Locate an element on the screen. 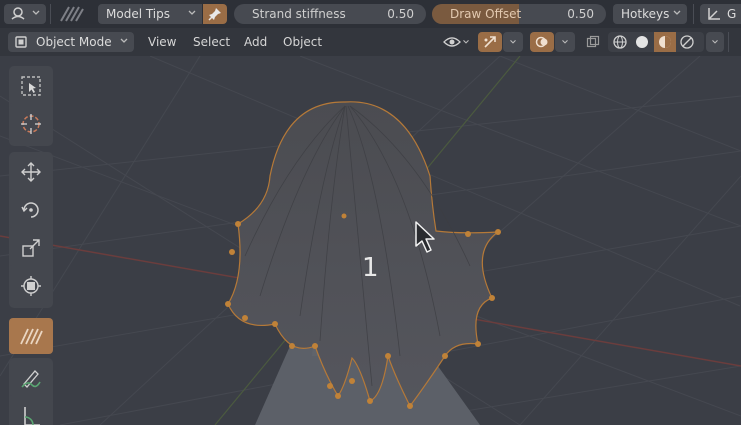 Image resolution: width=741 pixels, height=425 pixels. gizmo-toggle is located at coordinates (490, 42).